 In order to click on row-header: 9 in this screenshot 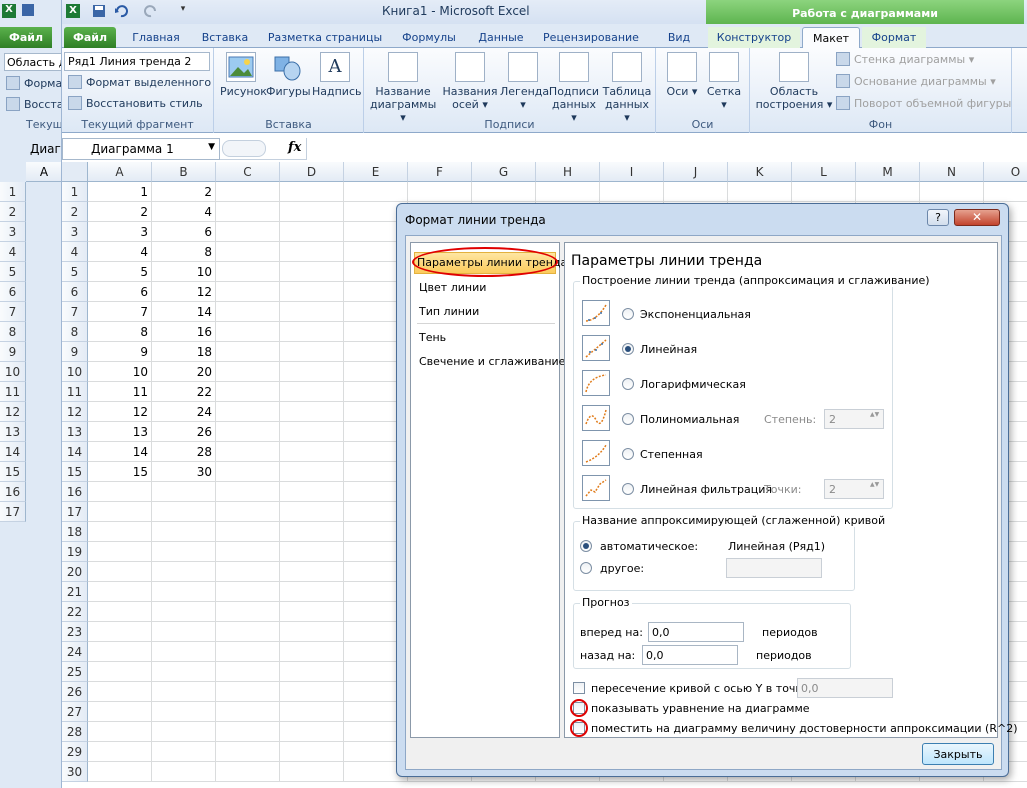, I will do `click(75, 352)`.